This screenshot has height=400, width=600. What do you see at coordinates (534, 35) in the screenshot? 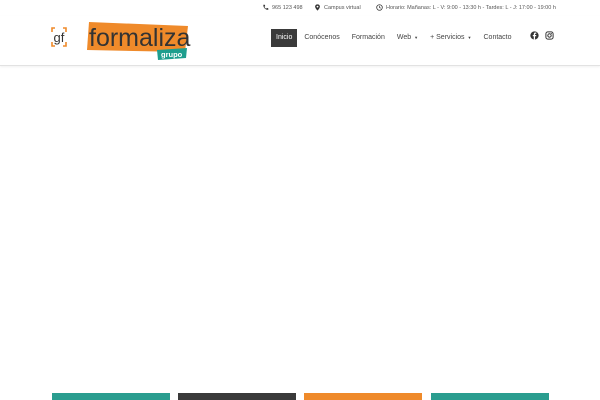
I see `facebook-icon` at bounding box center [534, 35].